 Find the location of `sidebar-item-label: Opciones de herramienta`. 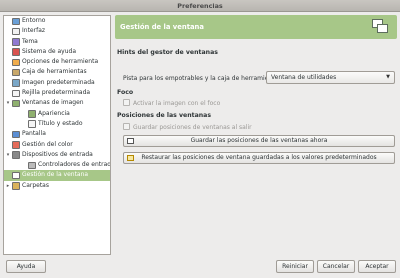

sidebar-item-label: Opciones de herramienta is located at coordinates (60, 62).